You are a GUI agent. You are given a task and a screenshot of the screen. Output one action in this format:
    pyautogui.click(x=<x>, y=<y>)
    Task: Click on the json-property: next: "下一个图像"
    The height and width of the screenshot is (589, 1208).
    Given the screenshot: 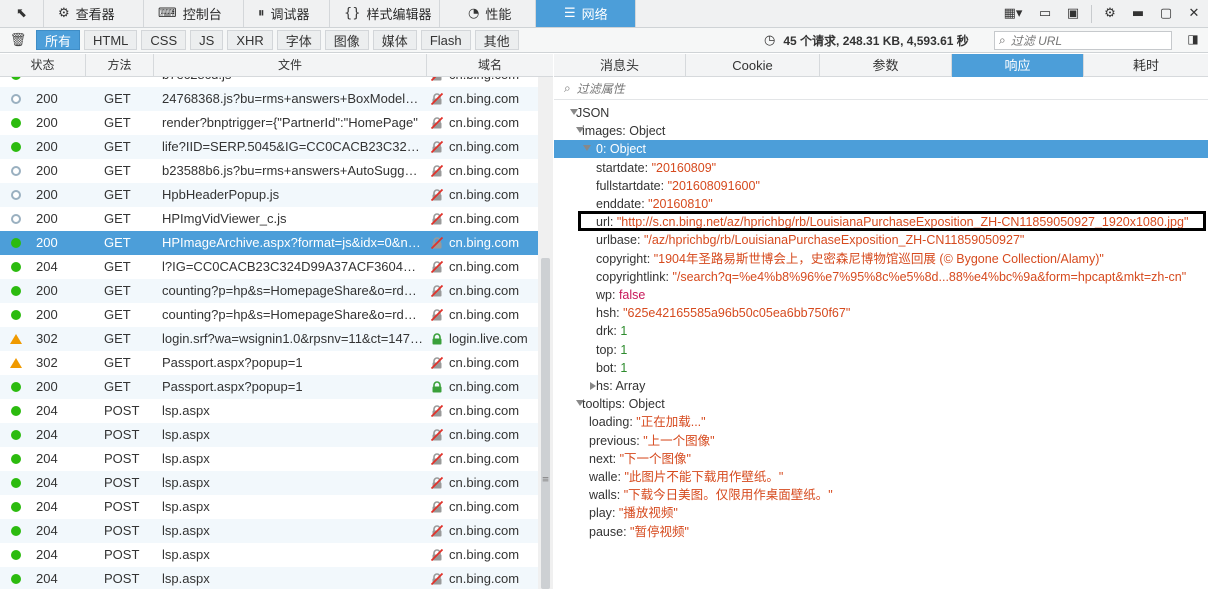 What is the action you would take?
    pyautogui.click(x=633, y=459)
    